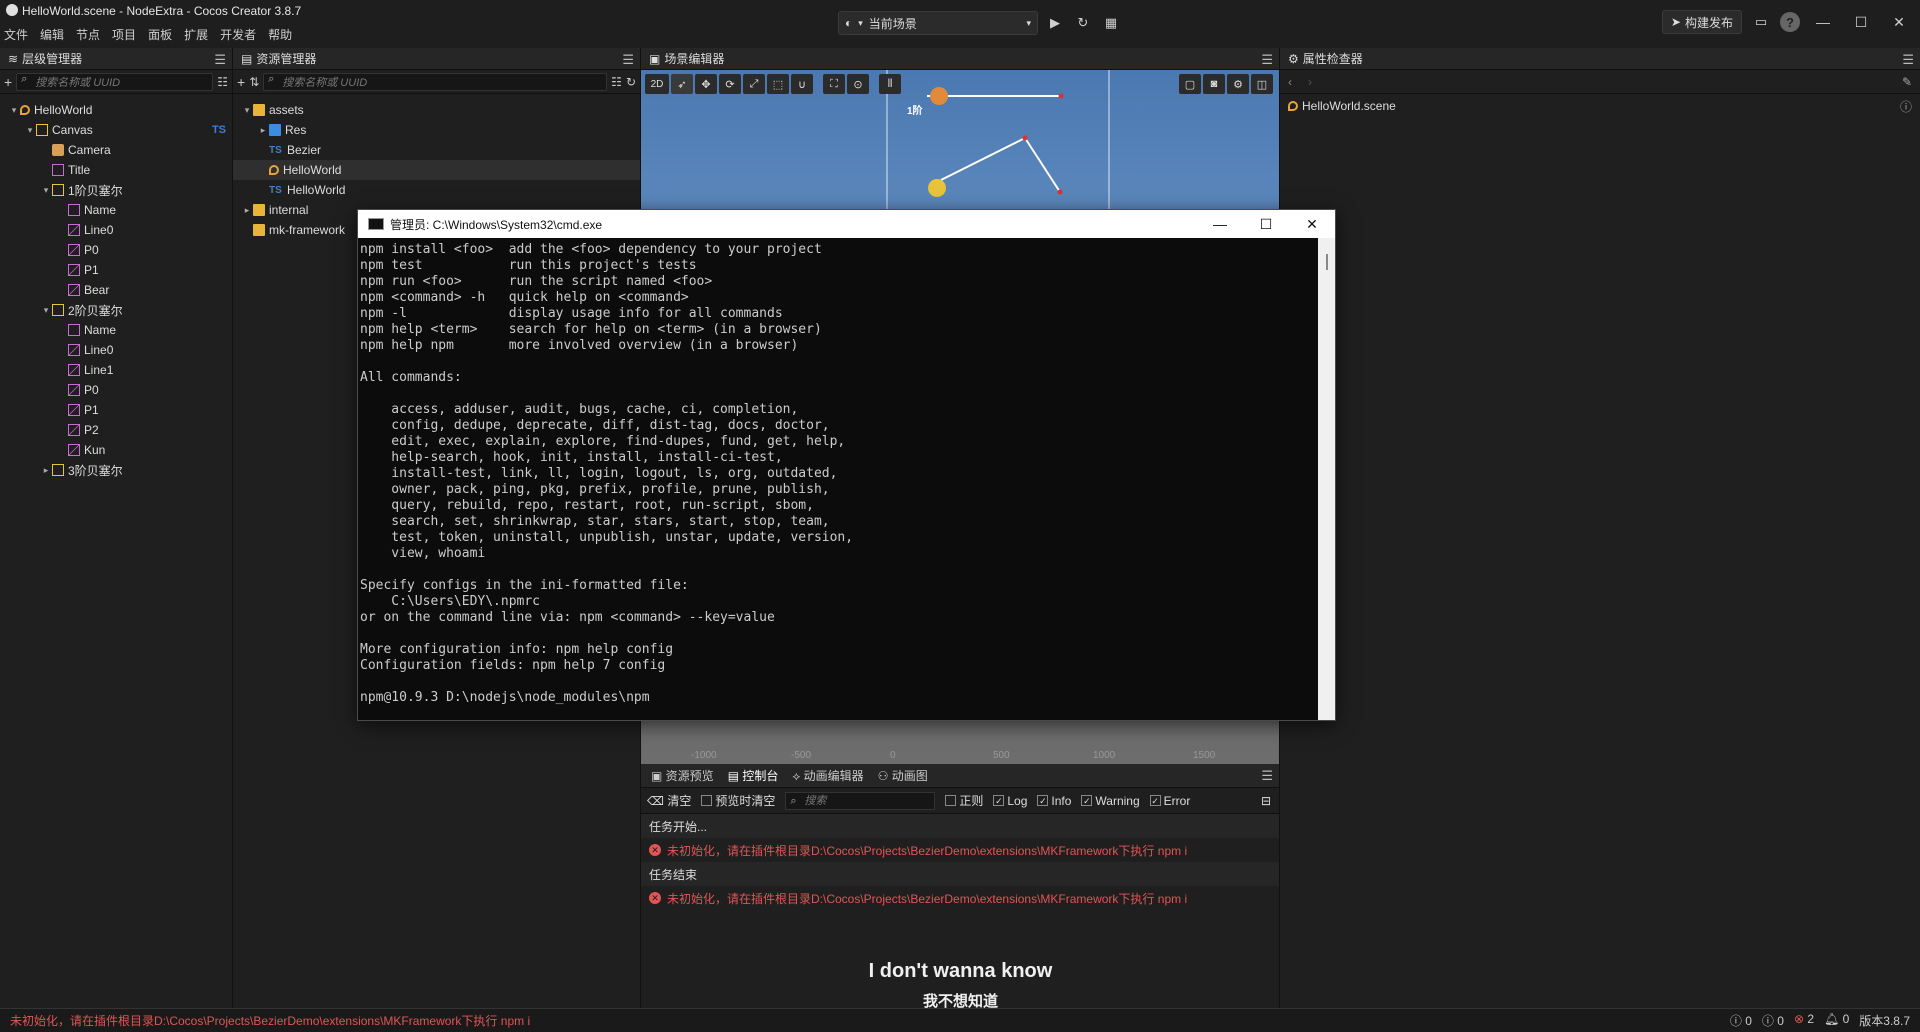 This screenshot has width=1920, height=1032. Describe the element at coordinates (860, 800) in the screenshot. I see `console-search-input: 搜索` at that location.